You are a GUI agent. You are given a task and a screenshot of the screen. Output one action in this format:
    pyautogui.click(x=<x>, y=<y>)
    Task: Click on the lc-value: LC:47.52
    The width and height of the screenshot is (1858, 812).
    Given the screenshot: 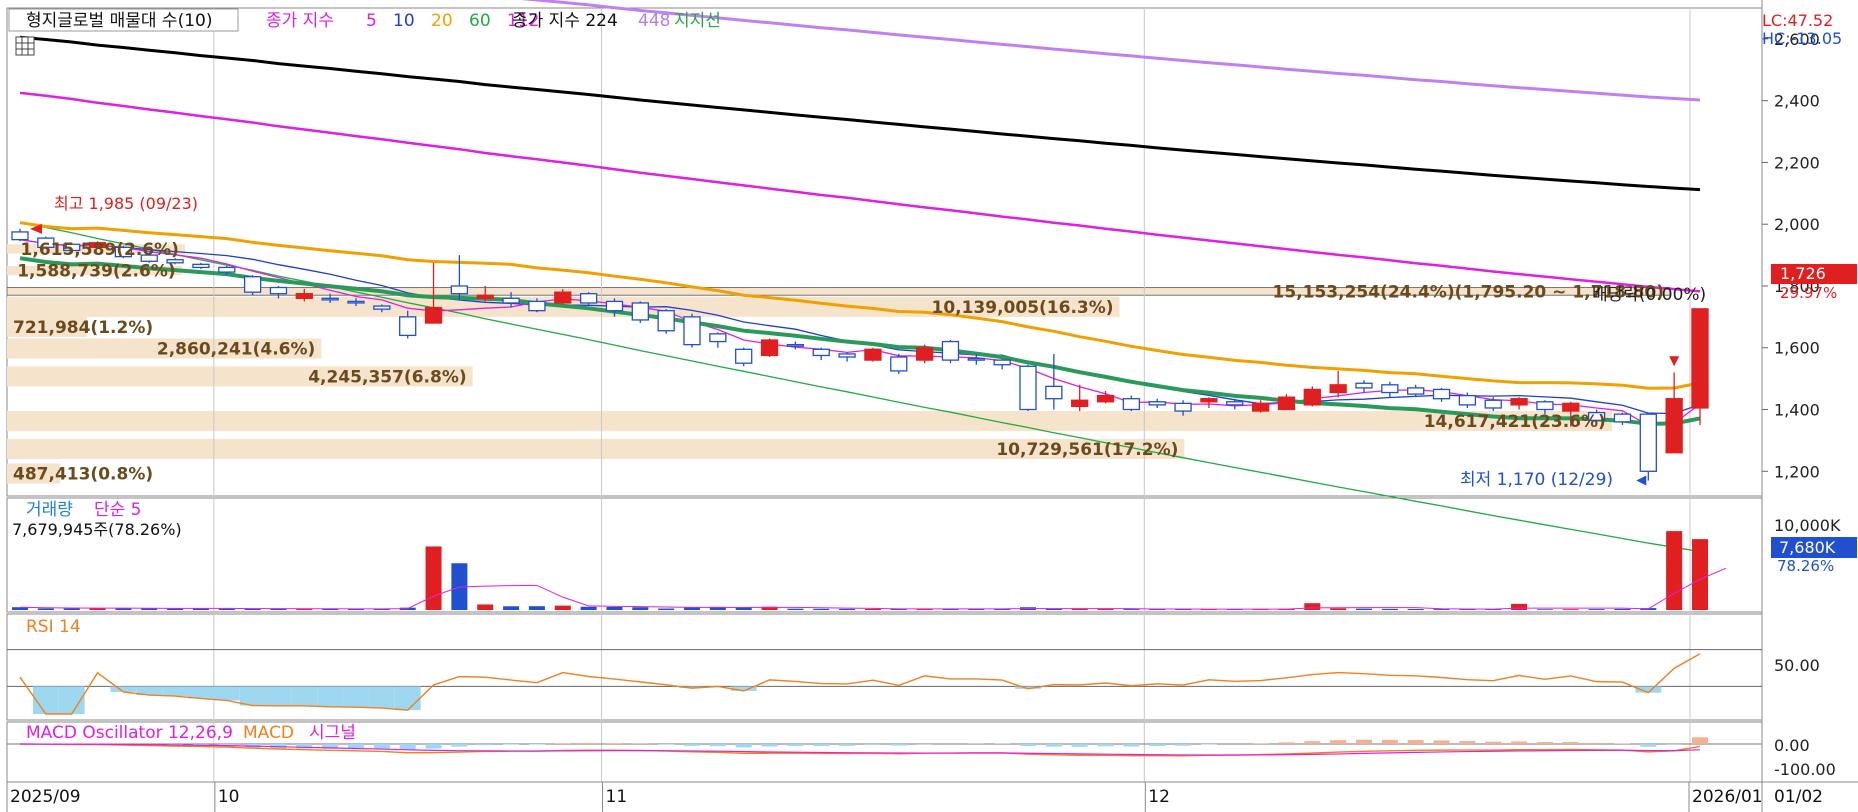 What is the action you would take?
    pyautogui.click(x=1797, y=20)
    